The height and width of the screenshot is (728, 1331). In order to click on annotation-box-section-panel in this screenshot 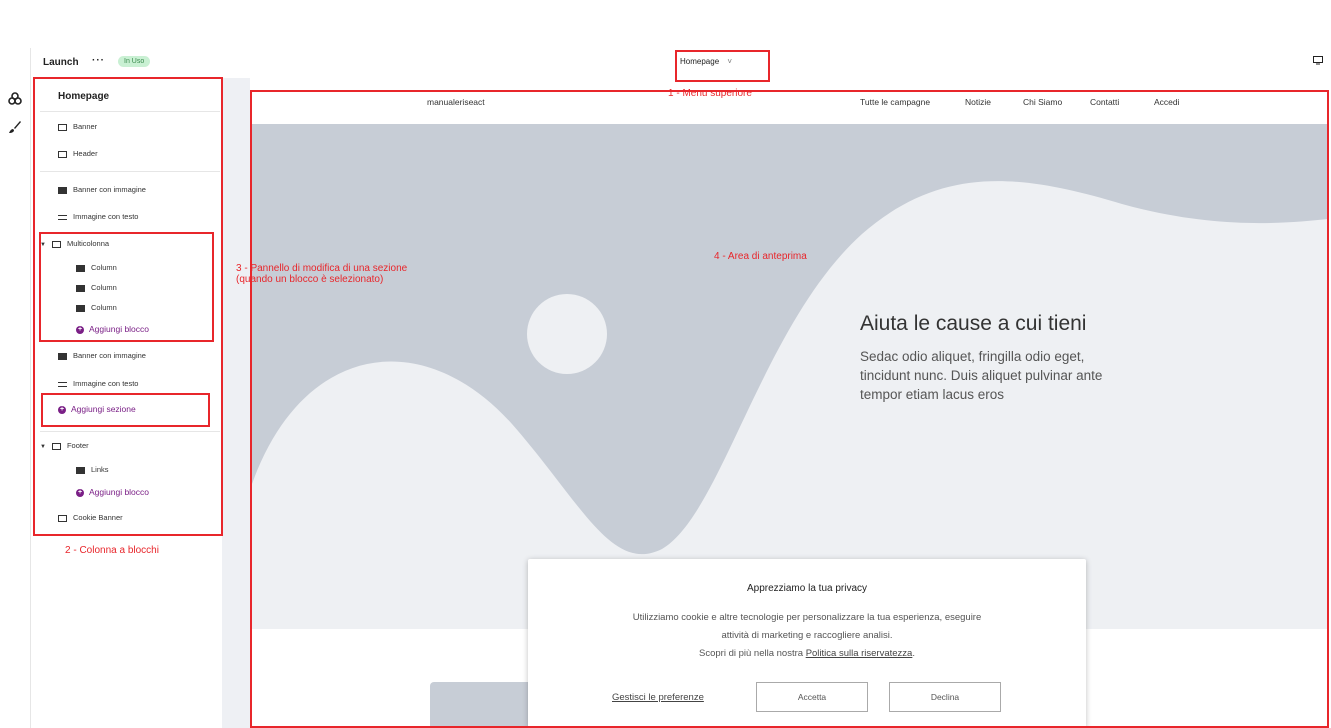, I will do `click(126, 287)`.